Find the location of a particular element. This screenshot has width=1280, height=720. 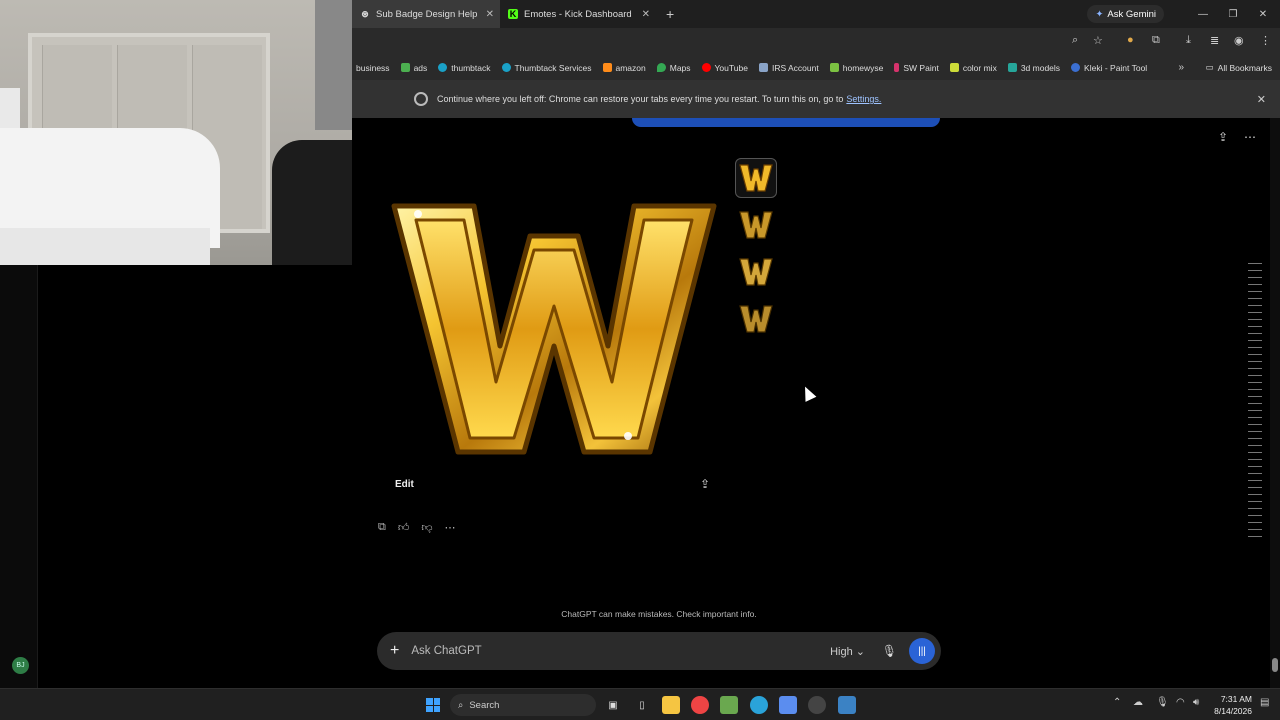

media-icon: ≣ is located at coordinates (1214, 40).